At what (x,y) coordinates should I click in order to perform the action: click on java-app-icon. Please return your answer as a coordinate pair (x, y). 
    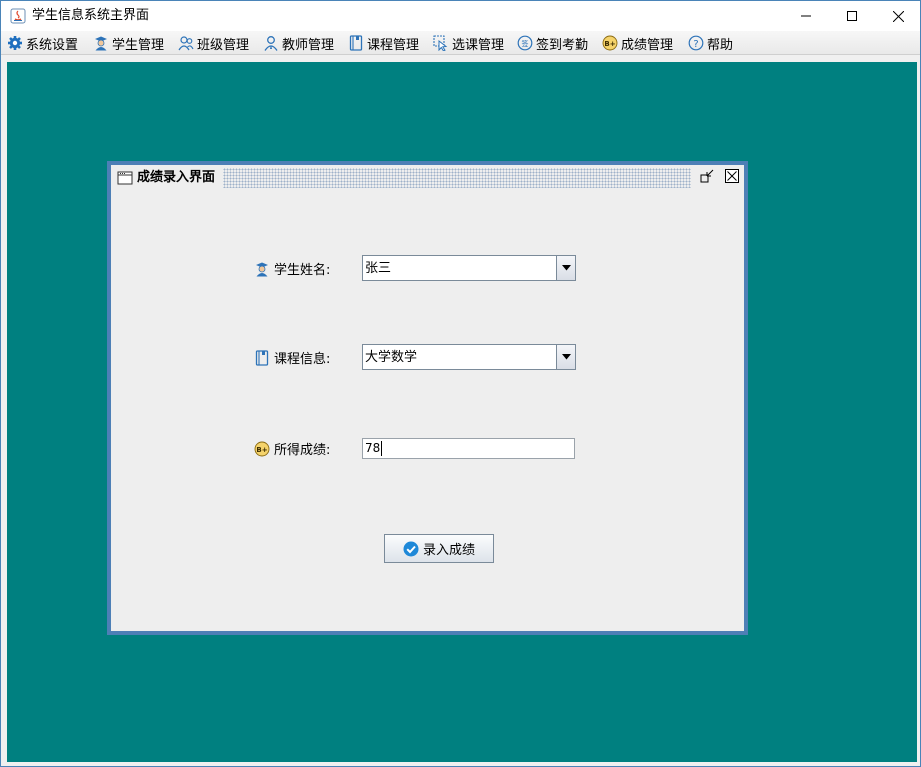
    Looking at the image, I should click on (18, 16).